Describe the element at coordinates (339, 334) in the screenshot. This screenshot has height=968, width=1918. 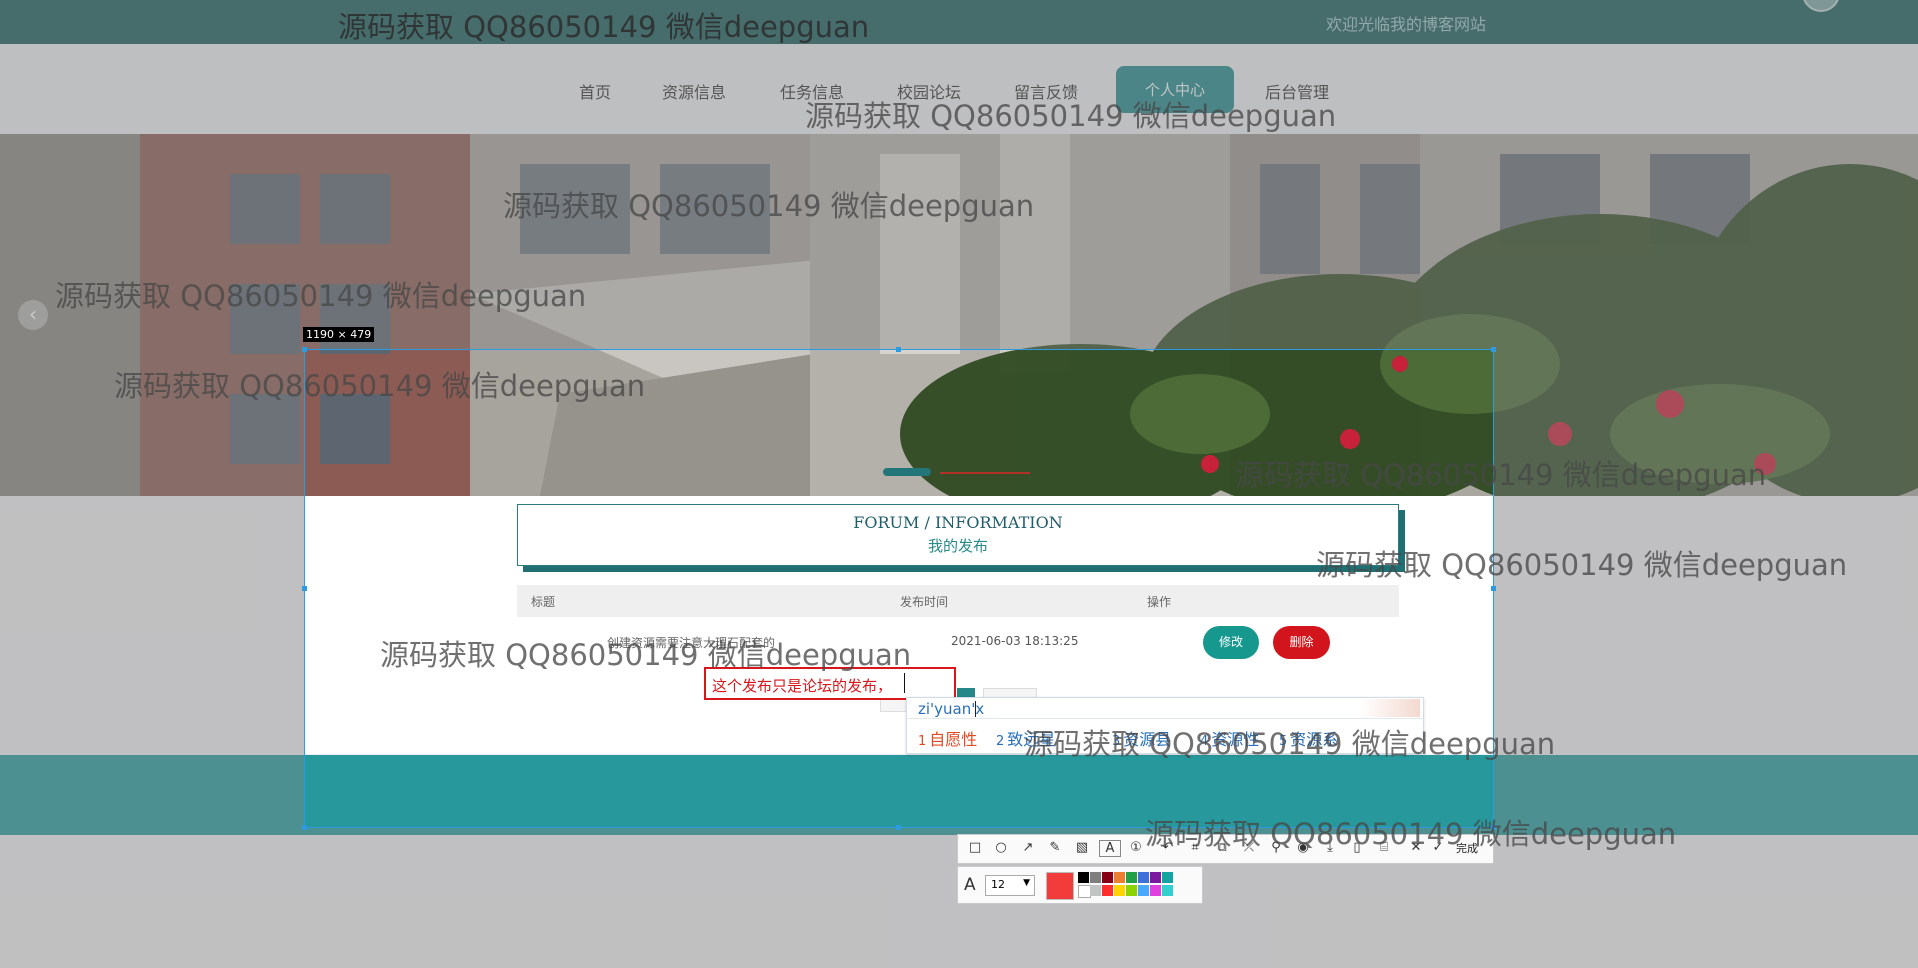
I see `capture-size-label: 1190 × 479` at that location.